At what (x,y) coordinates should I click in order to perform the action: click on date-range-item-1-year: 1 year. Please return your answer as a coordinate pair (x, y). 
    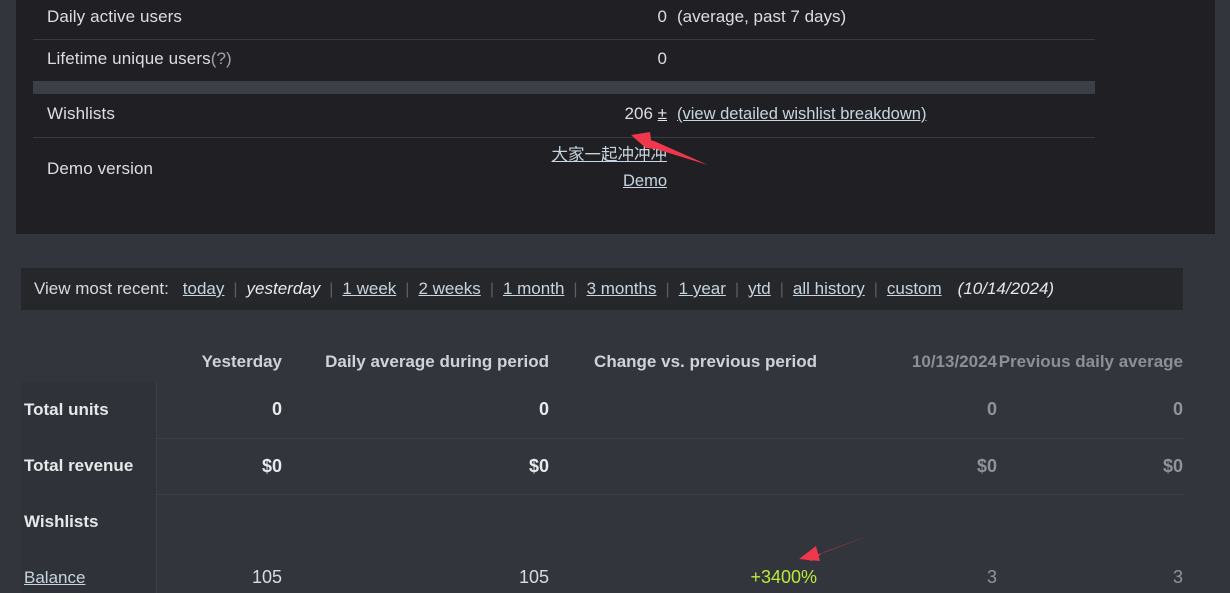
    Looking at the image, I should click on (702, 288).